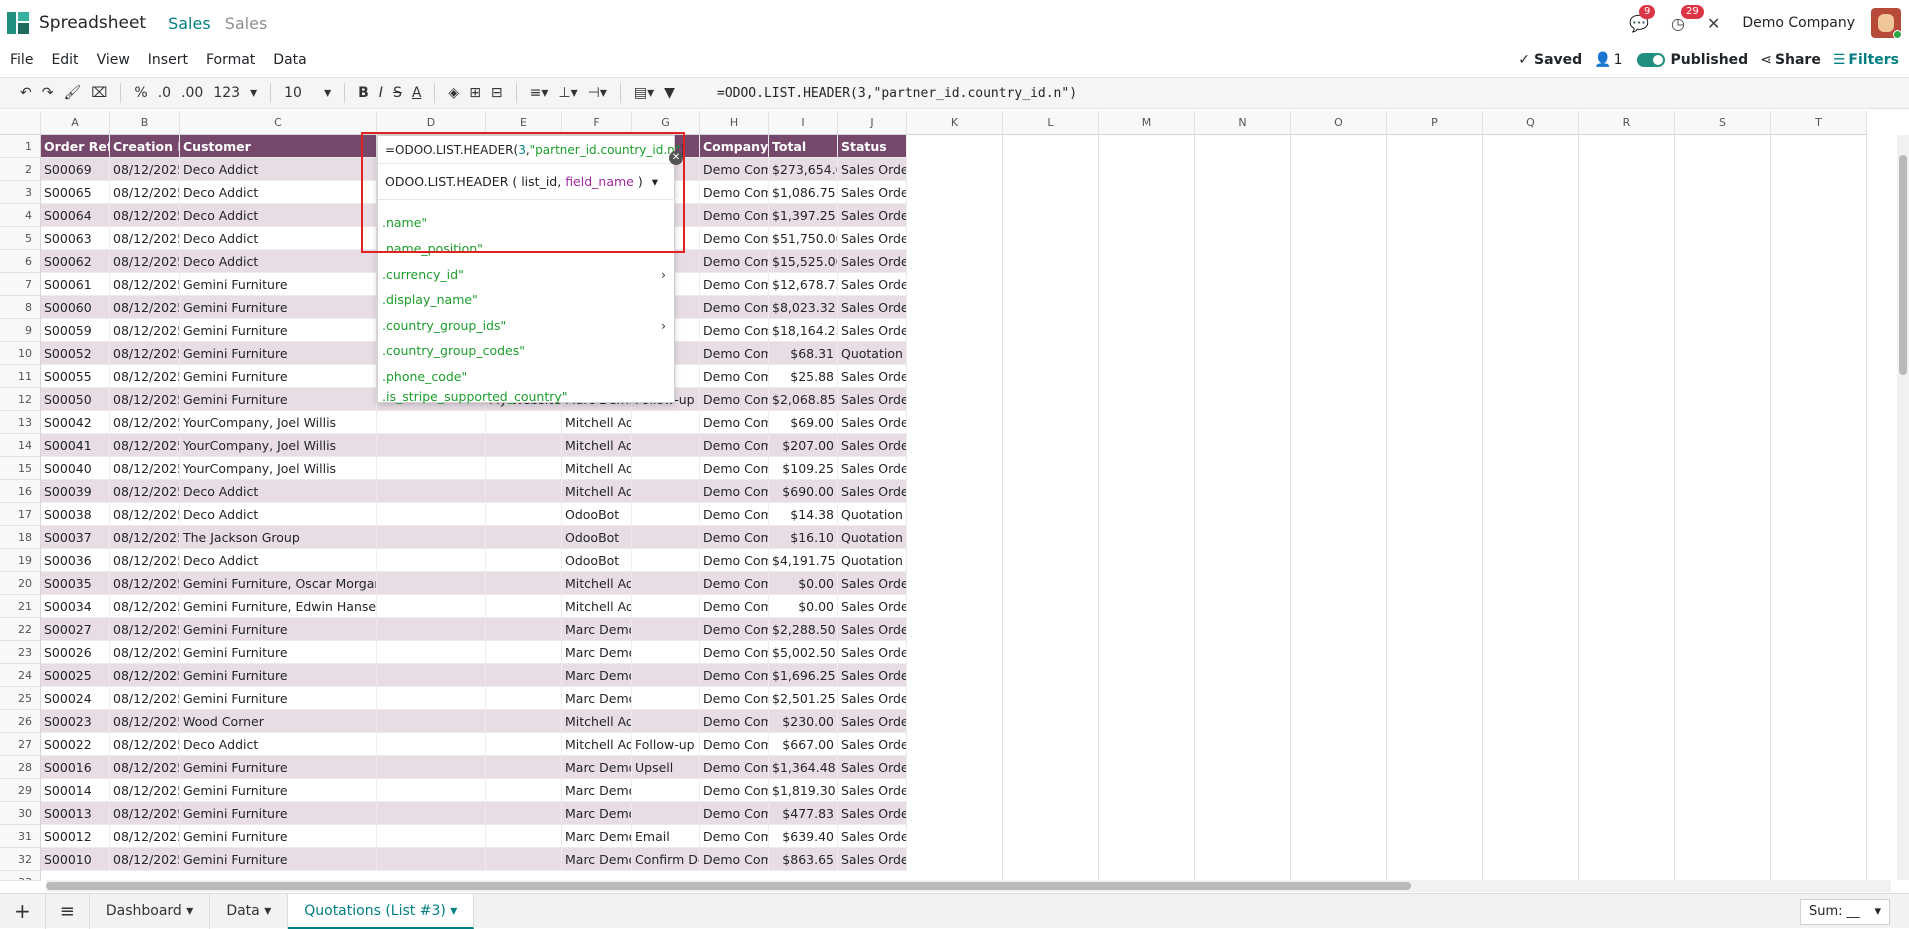 Image resolution: width=1909 pixels, height=929 pixels. Describe the element at coordinates (20, 767) in the screenshot. I see `row-header: 28` at that location.